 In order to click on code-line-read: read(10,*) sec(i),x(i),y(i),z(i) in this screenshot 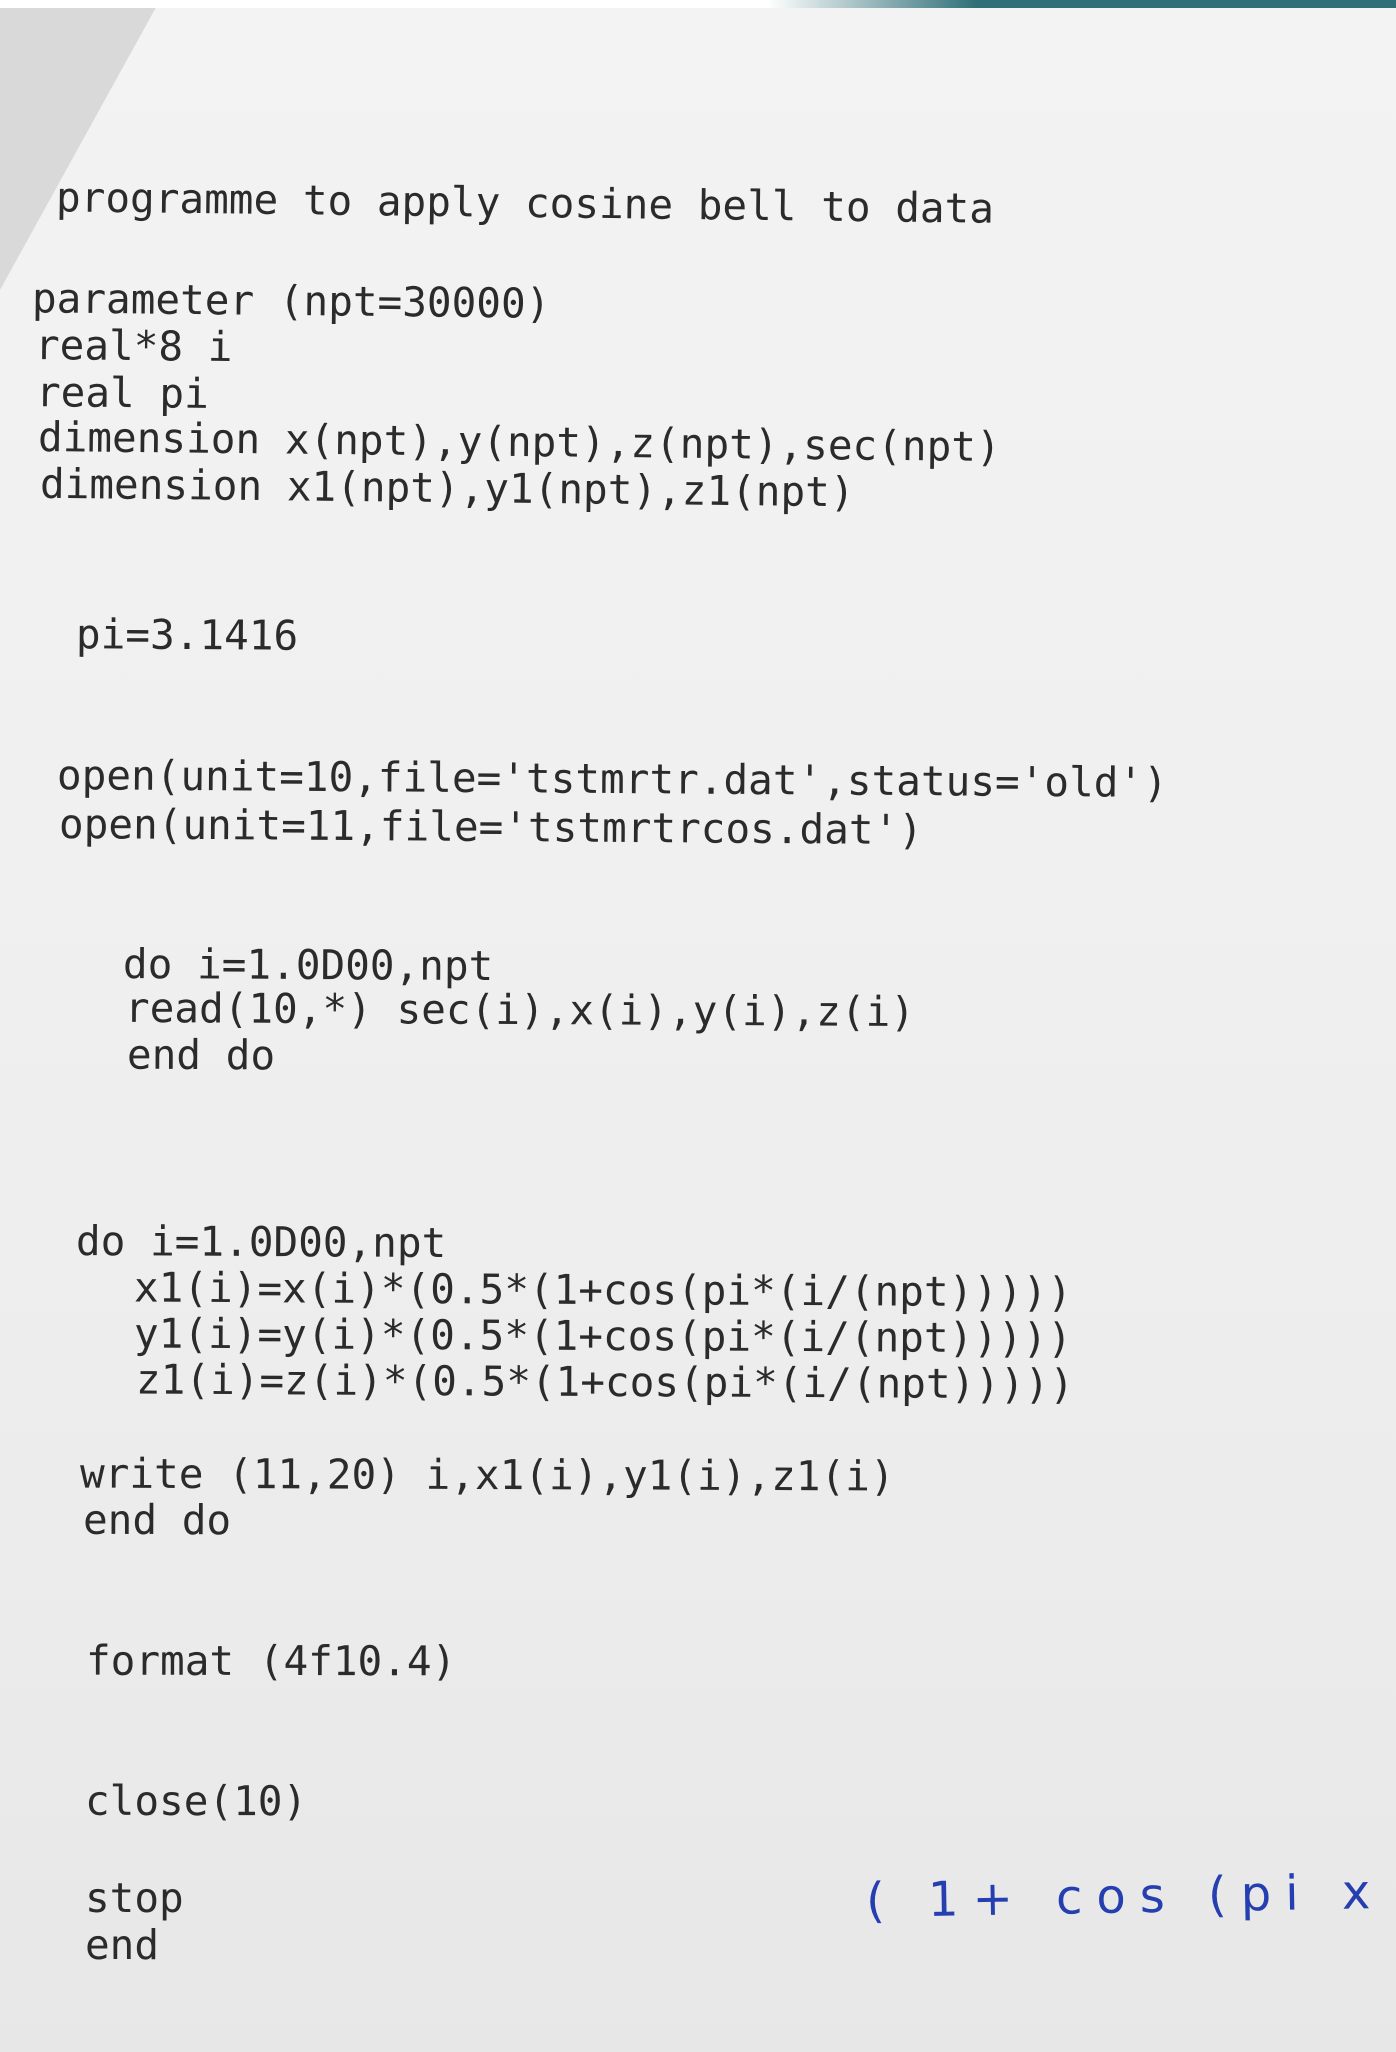, I will do `click(520, 1010)`.